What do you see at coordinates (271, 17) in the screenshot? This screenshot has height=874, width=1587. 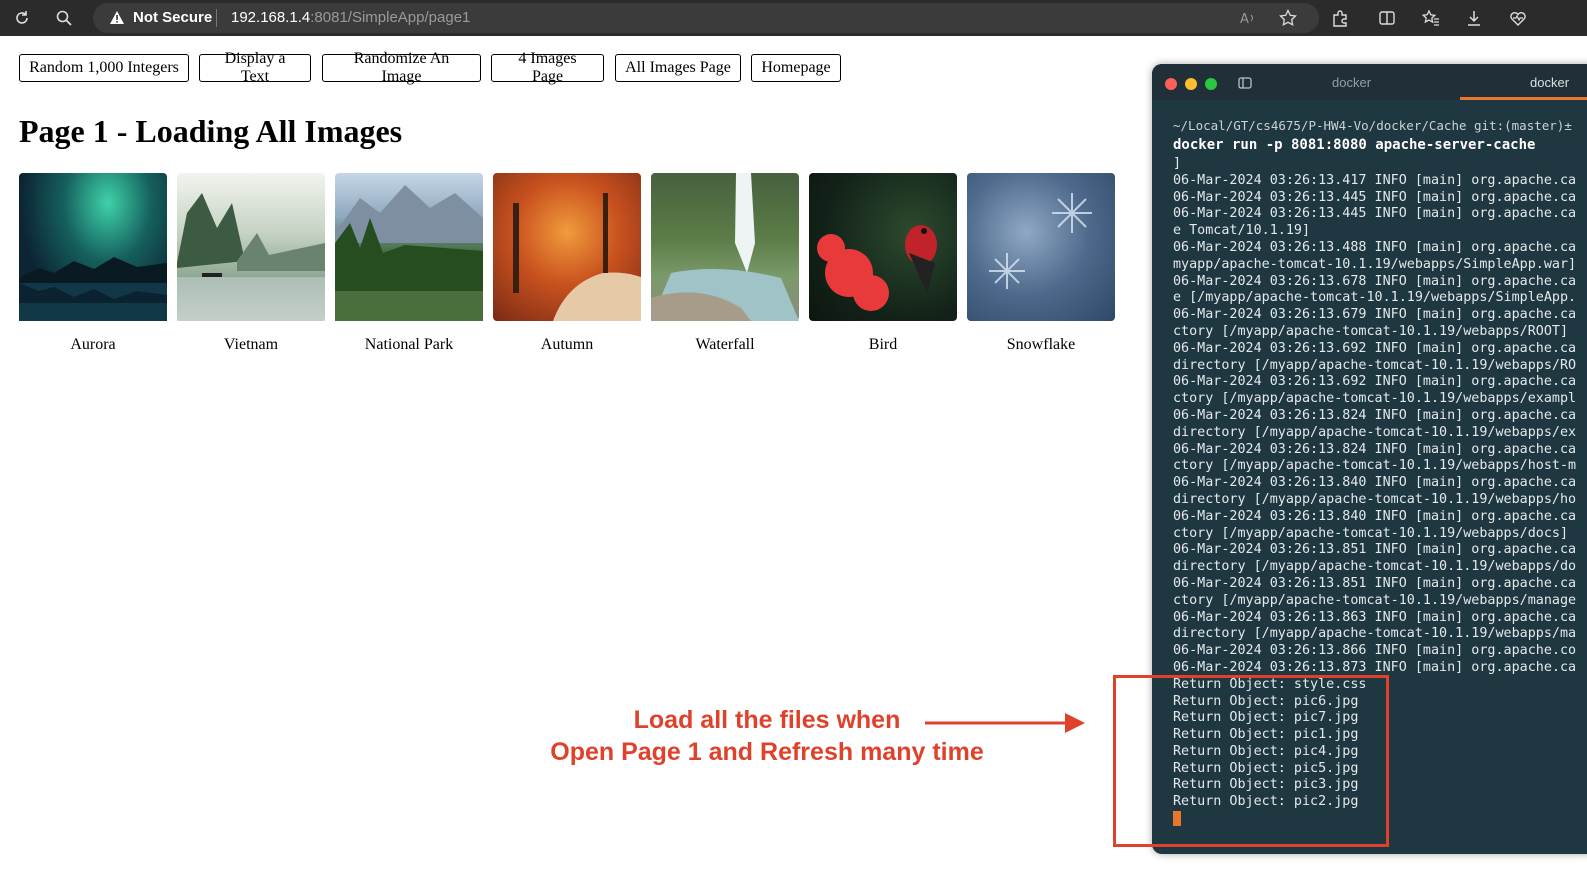 I see `url-host: 192.168.1.4` at bounding box center [271, 17].